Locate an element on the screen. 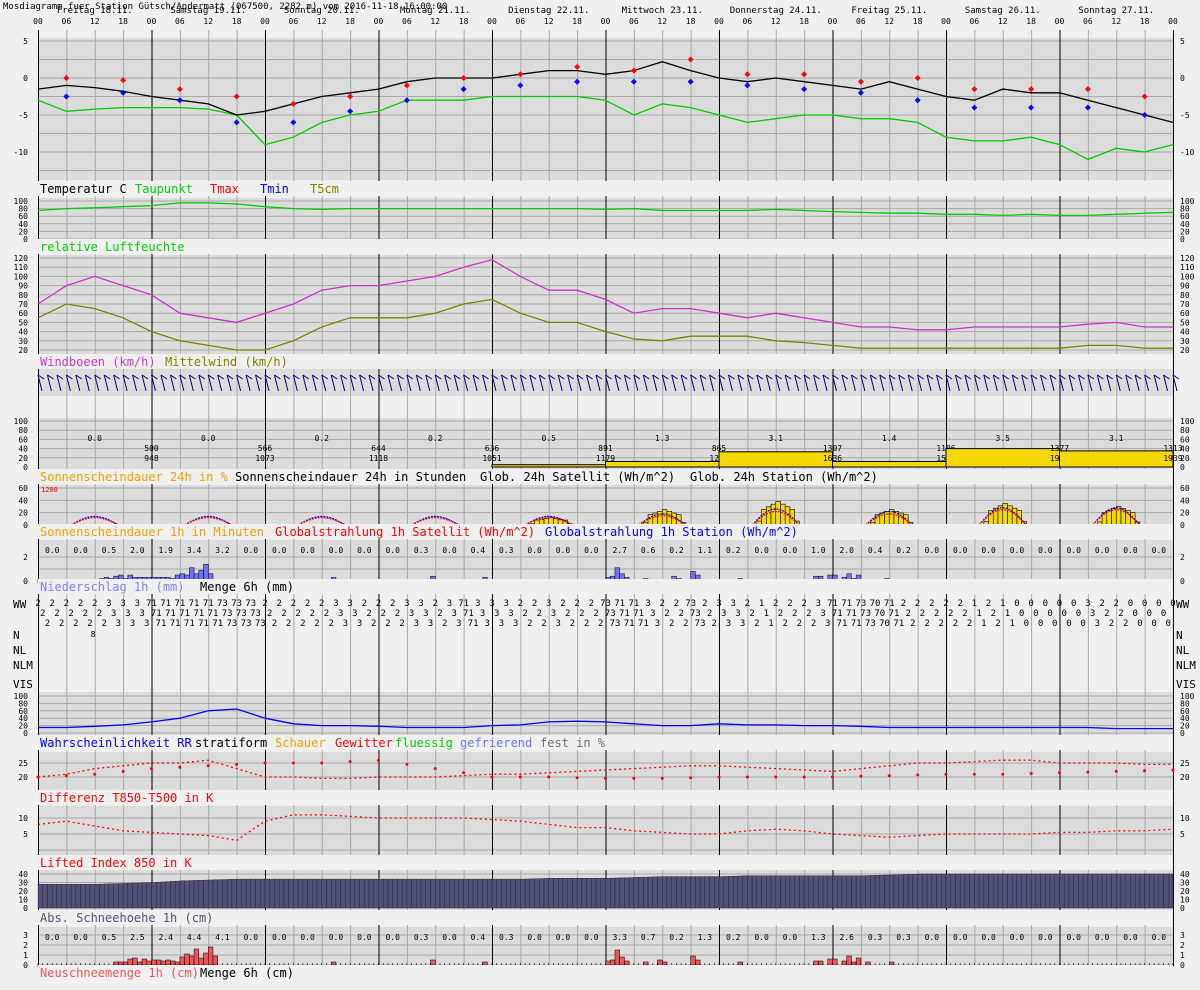 Image resolution: width=1200 pixels, height=990 pixels. y-tick-label: 30 is located at coordinates (1185, 341).